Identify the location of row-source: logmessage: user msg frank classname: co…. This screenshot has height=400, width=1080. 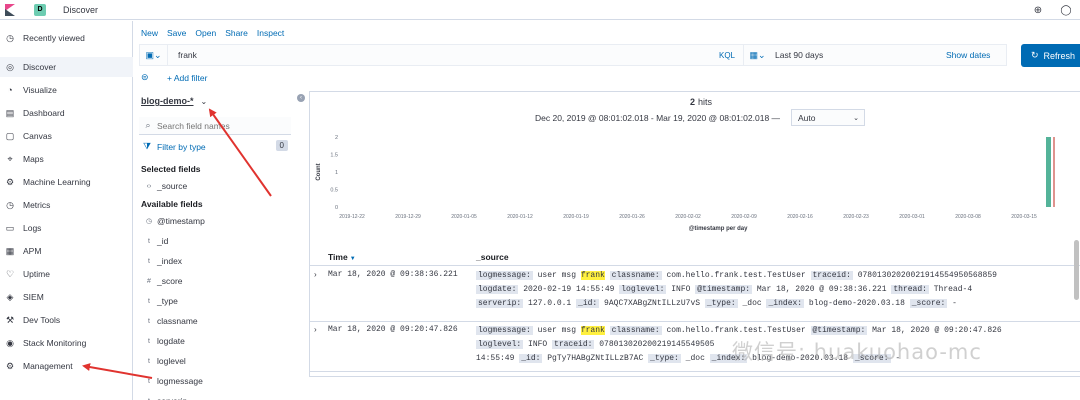
(761, 290).